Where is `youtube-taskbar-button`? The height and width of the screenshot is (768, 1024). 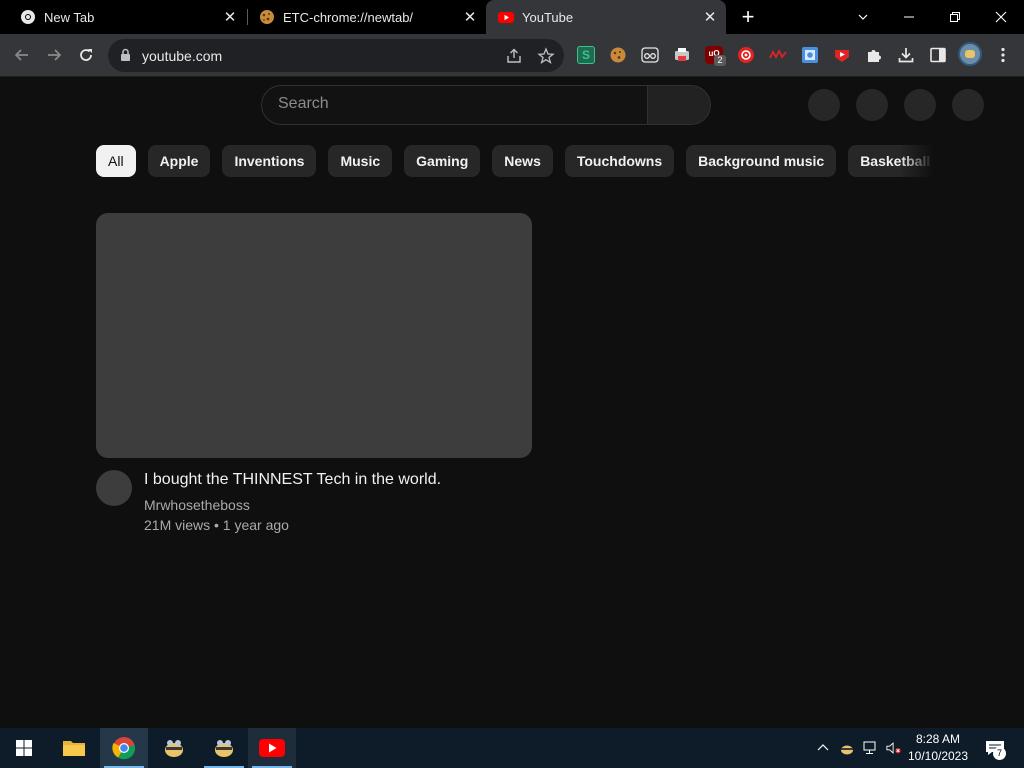
youtube-taskbar-button is located at coordinates (272, 748).